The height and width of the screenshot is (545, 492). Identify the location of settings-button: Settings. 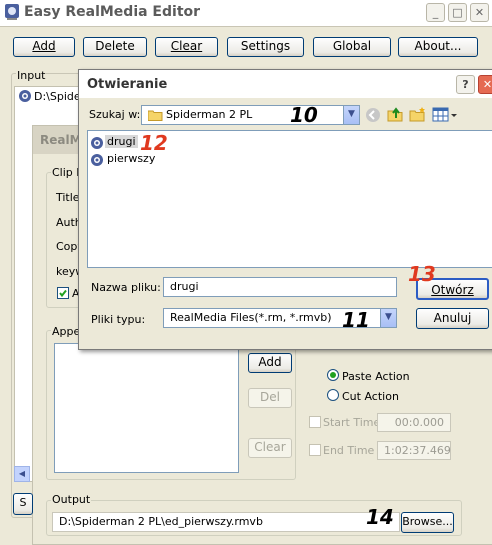
(265, 47).